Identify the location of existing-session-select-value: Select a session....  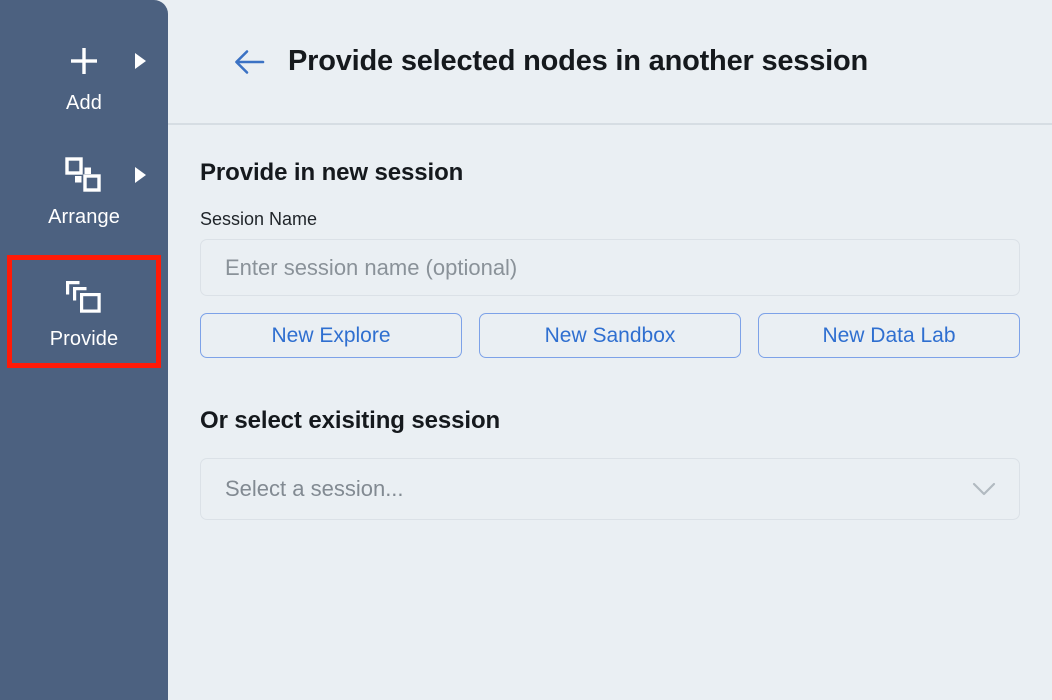
(314, 488).